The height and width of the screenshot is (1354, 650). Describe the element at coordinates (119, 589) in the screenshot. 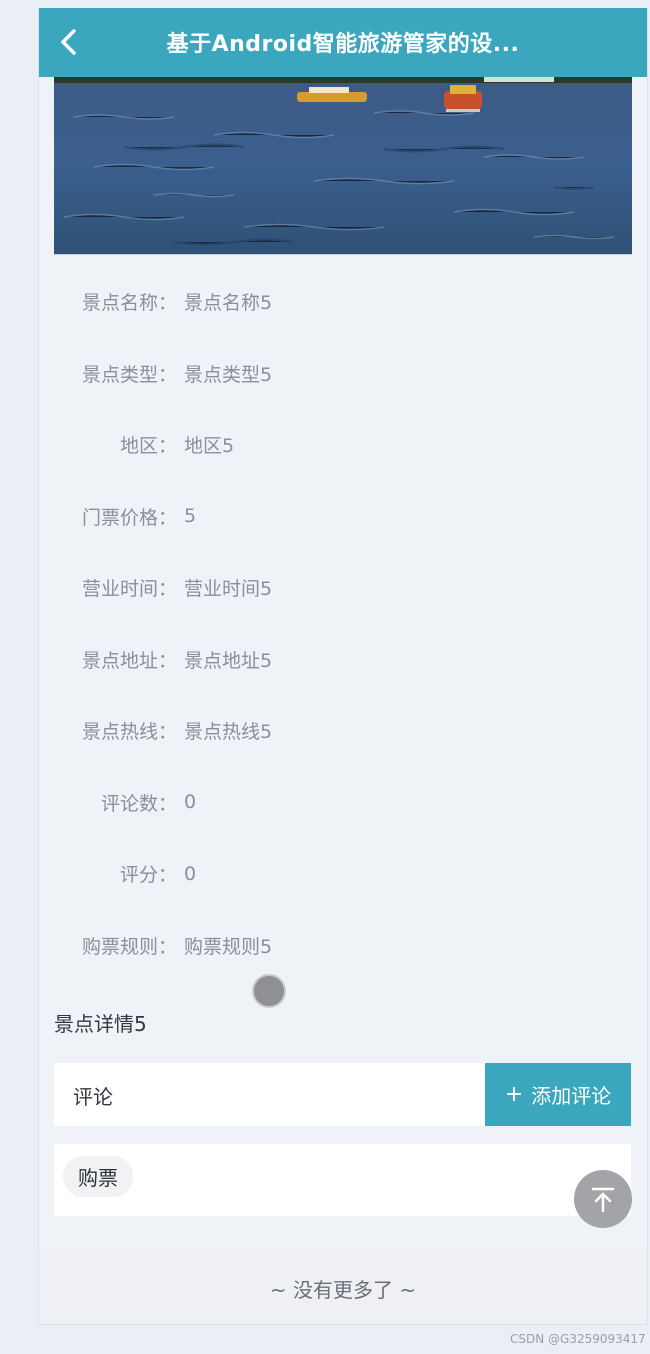

I see `detail-label: 营业时间` at that location.